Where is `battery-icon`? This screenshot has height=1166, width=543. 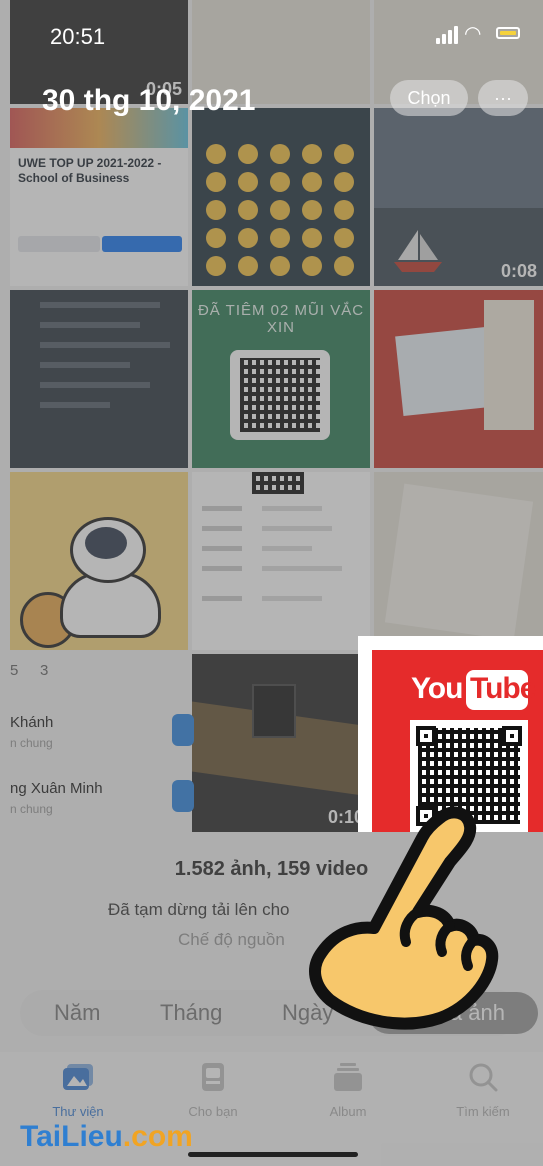
battery-icon is located at coordinates (508, 33).